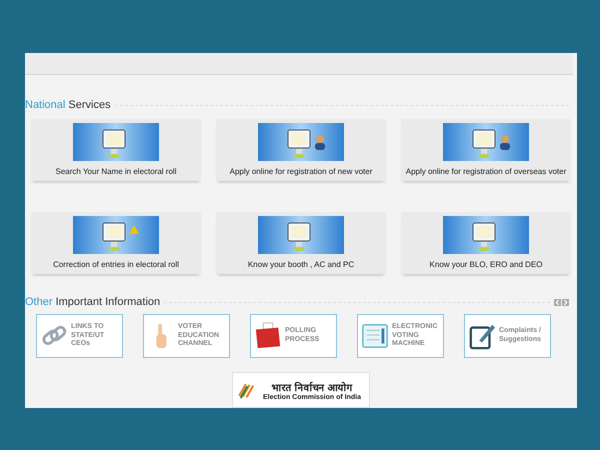 The height and width of the screenshot is (450, 600). I want to click on service-card: Correction of entries in electoral roll, so click(116, 243).